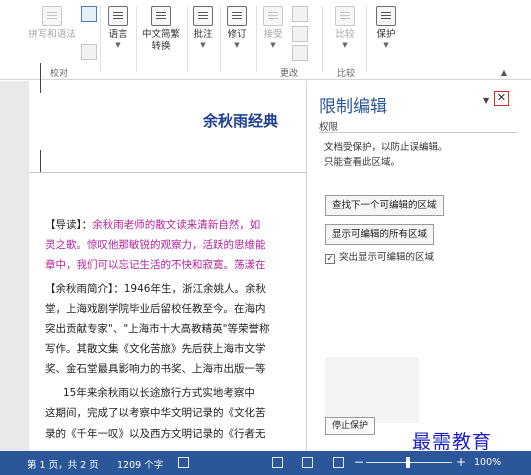  I want to click on zoom-out-icon: −, so click(359, 462).